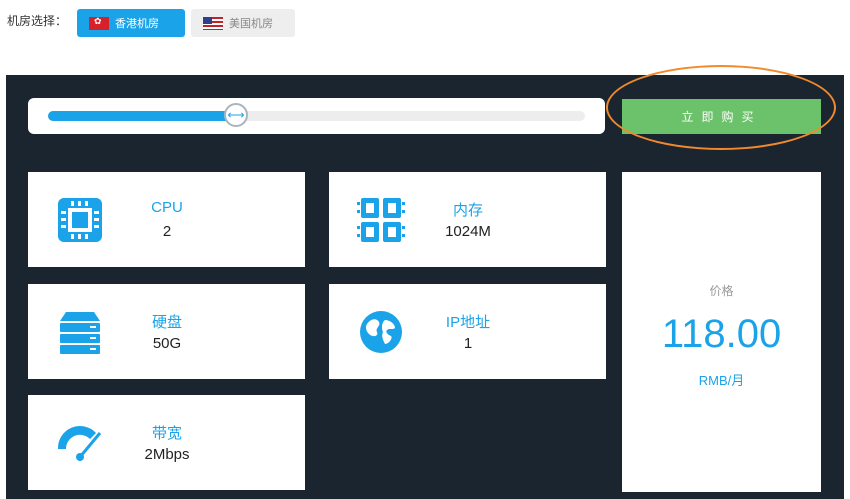 The width and height of the screenshot is (850, 499). I want to click on slider-handle: ⟷, so click(236, 115).